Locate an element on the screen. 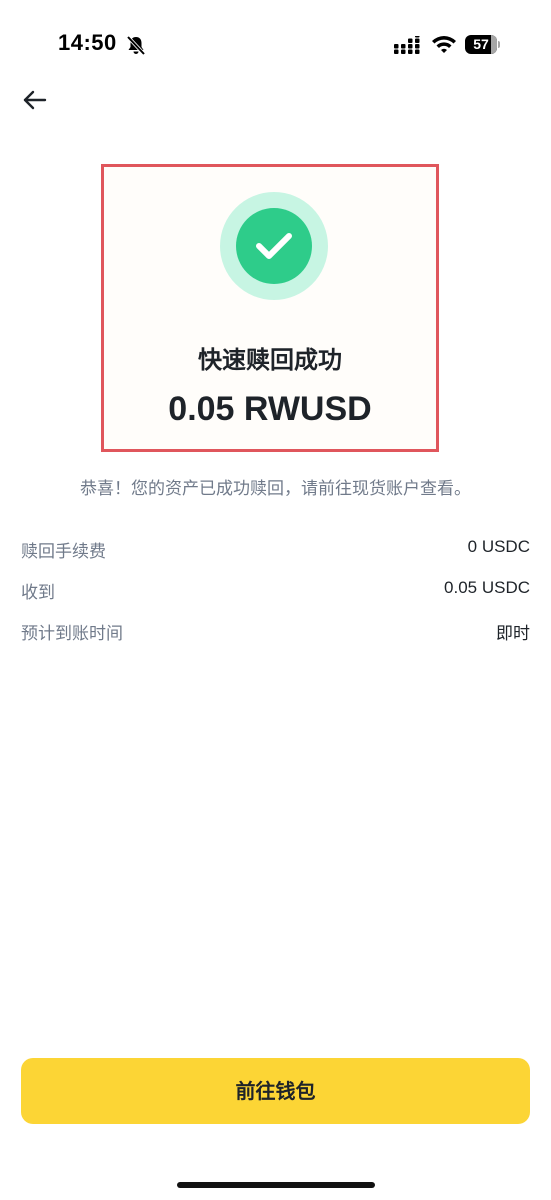  check-circle-icon is located at coordinates (274, 246).